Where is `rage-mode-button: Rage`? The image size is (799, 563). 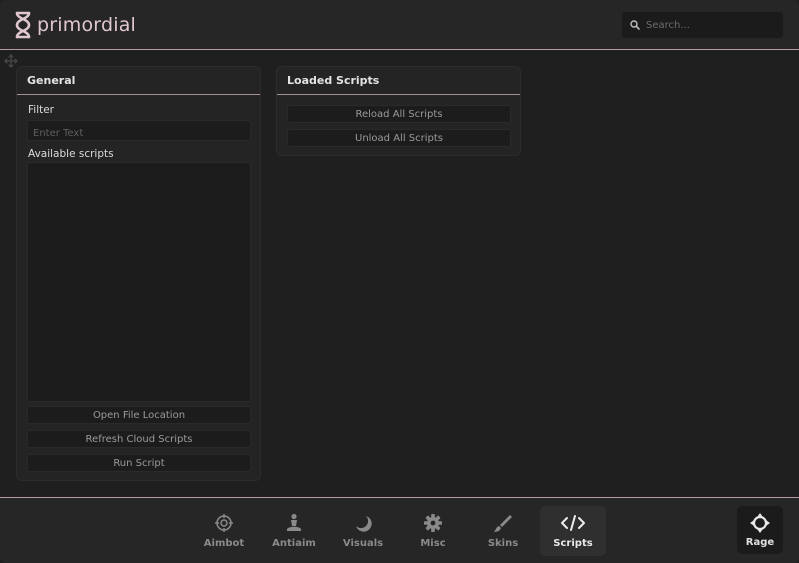 rage-mode-button: Rage is located at coordinates (760, 530).